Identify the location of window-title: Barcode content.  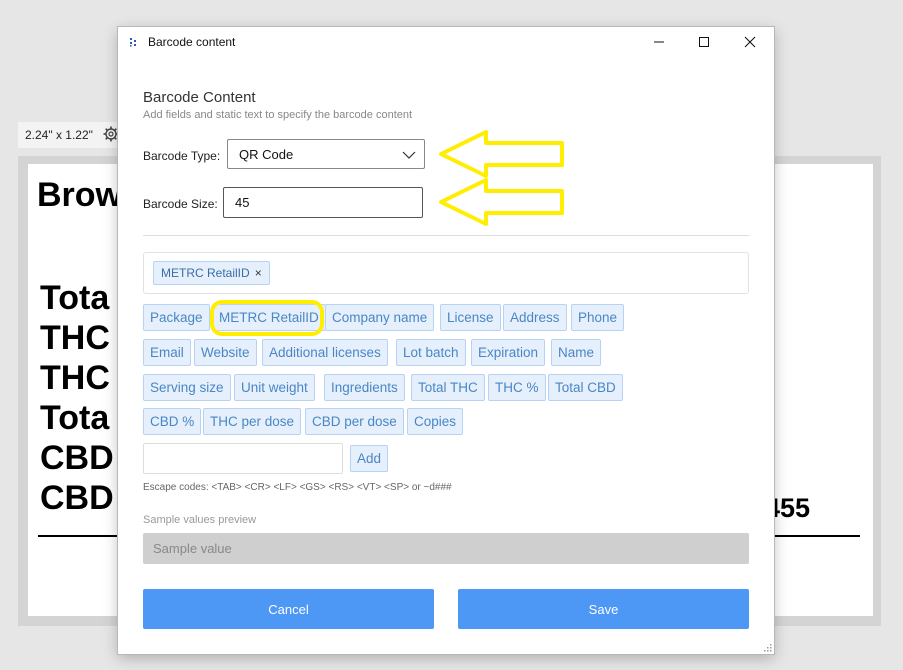
(192, 42).